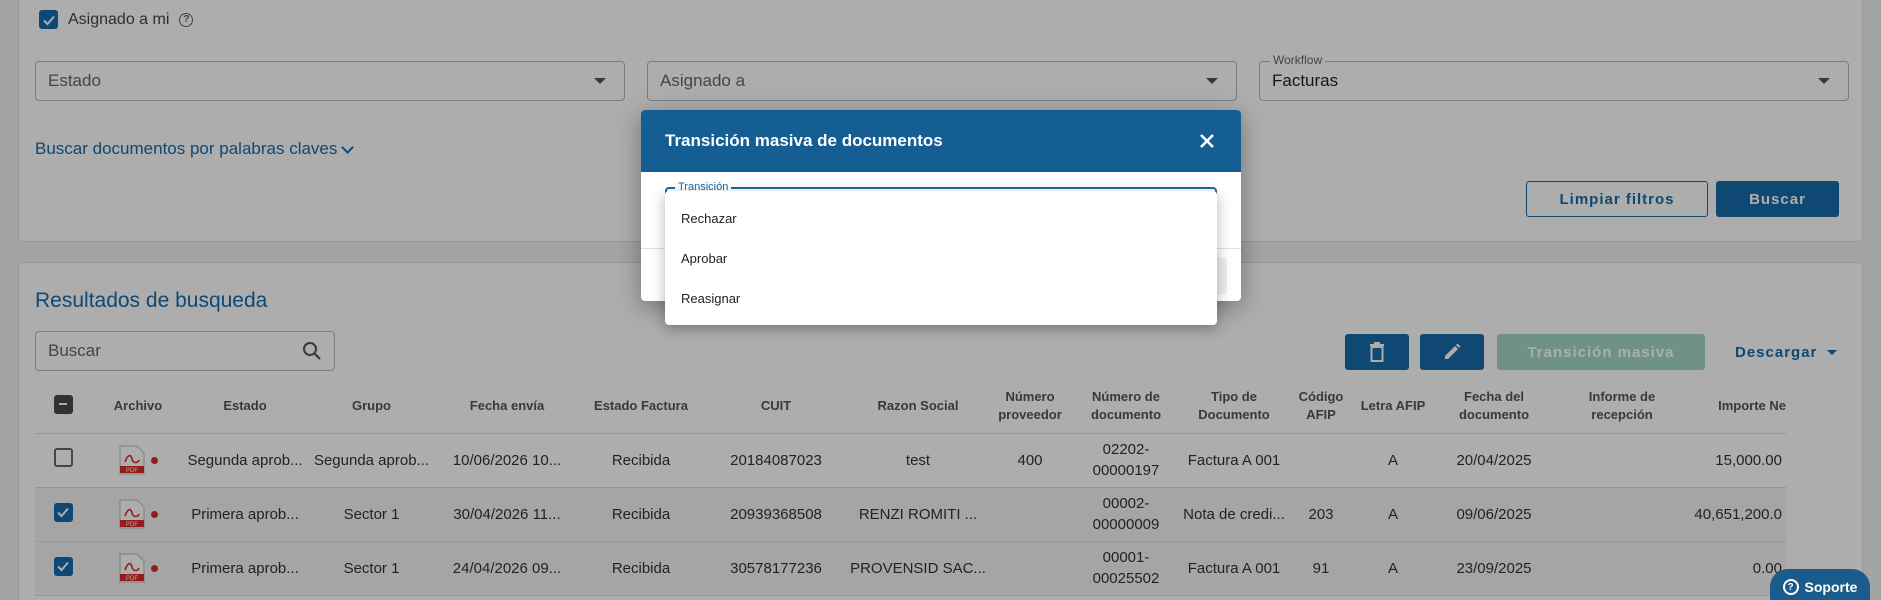 This screenshot has width=1881, height=600. I want to click on dialog-title: Transición masiva de documentos, so click(804, 140).